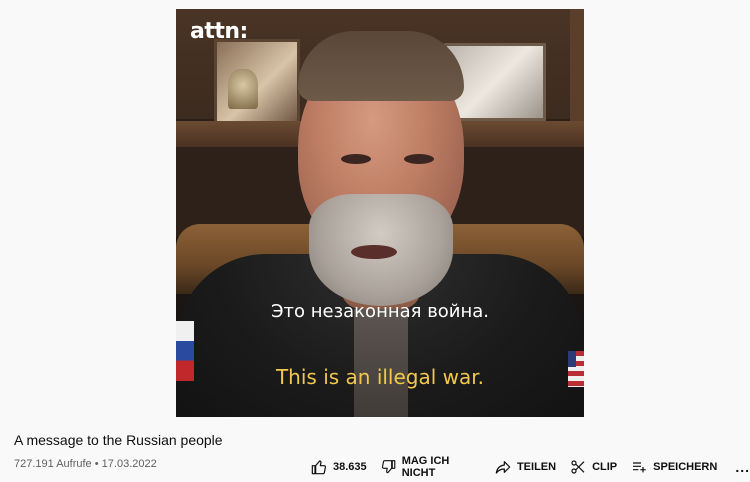 This screenshot has height=482, width=750. I want to click on upload-date: 17.03.2022, so click(129, 464).